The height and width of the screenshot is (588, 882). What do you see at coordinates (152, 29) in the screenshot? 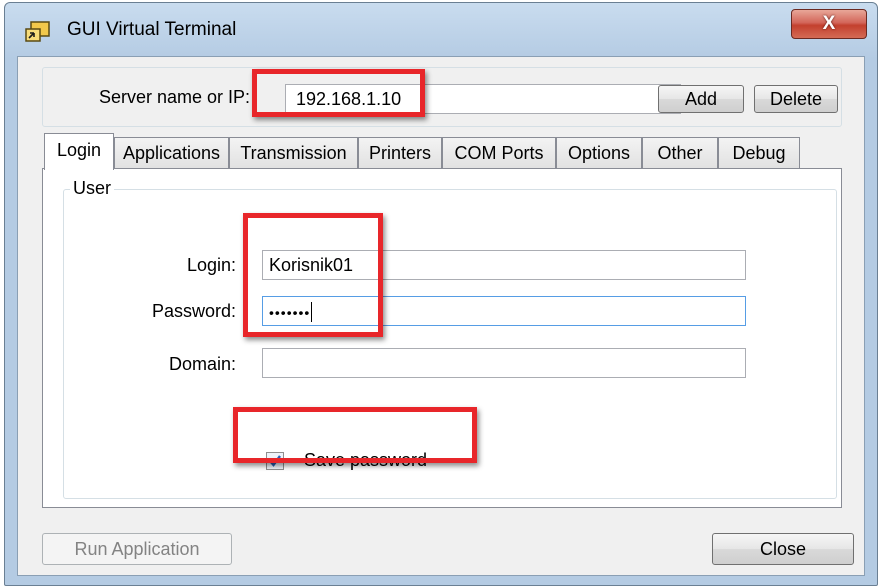
I see `window-title: GUI Virtual Terminal` at bounding box center [152, 29].